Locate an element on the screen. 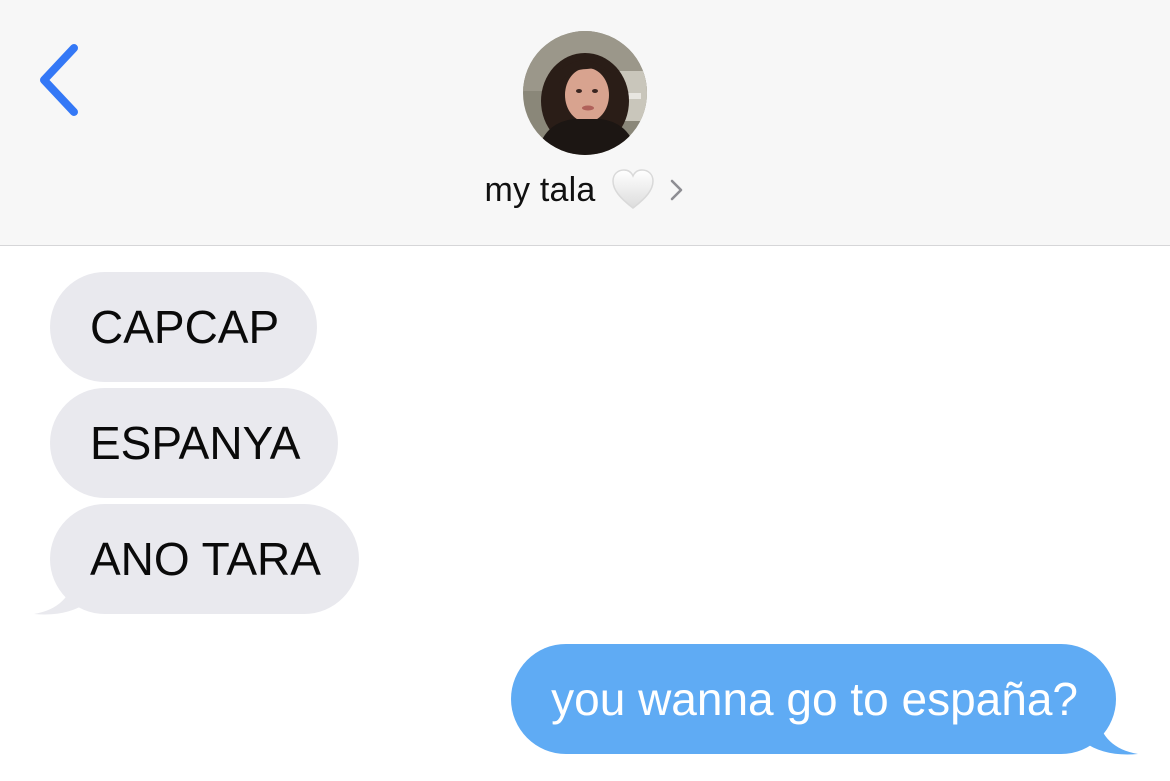  contact-avatar is located at coordinates (585, 93).